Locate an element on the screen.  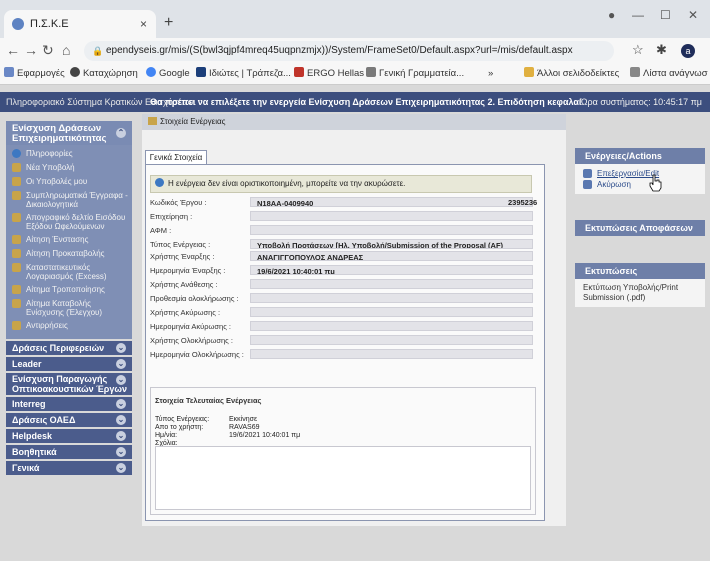
sidebar-item-new-submission: Νέα Υποβολή is located at coordinates (69, 168).